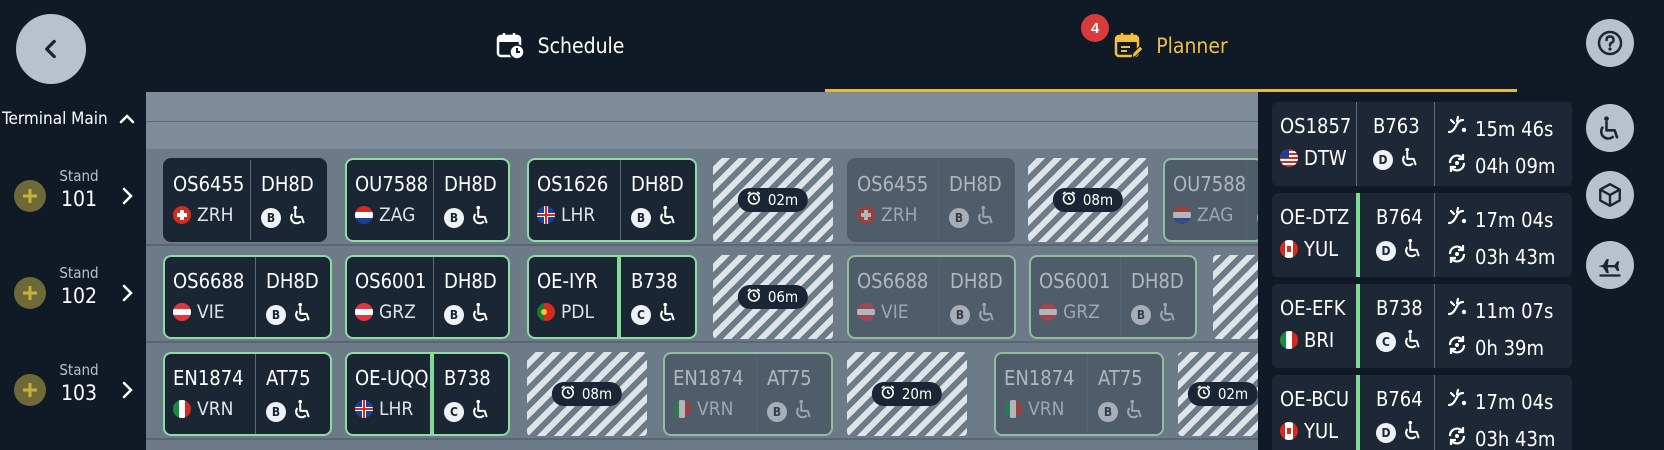 The height and width of the screenshot is (450, 1664). I want to click on flight-card: OU7588 ZAG DH8DB, so click(427, 200).